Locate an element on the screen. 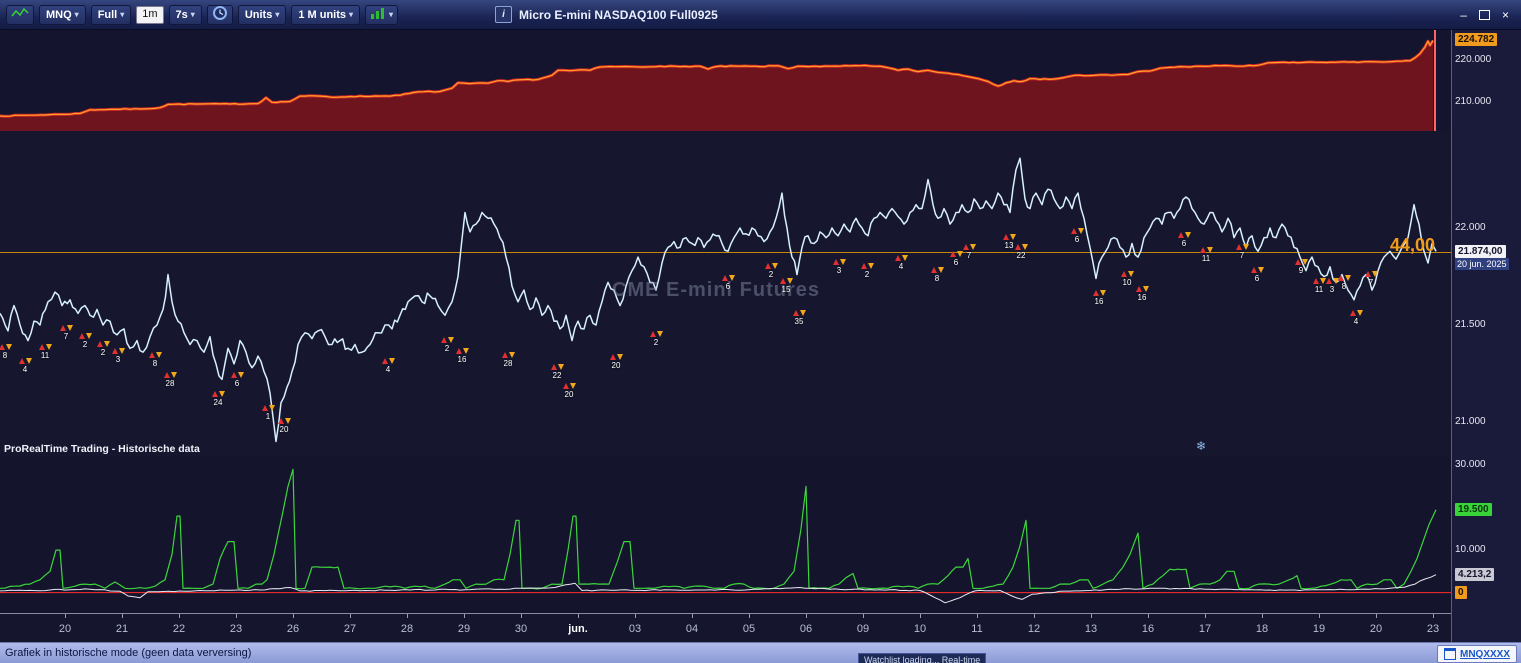 Image resolution: width=1521 pixels, height=663 pixels. refresh-rate-dropdown: 7s ▾ is located at coordinates (185, 14).